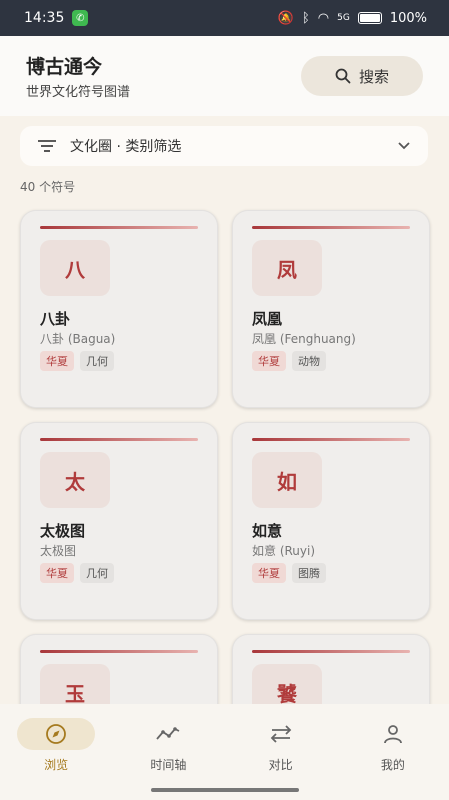 The width and height of the screenshot is (449, 800). I want to click on wifi-icon: ◠, so click(323, 18).